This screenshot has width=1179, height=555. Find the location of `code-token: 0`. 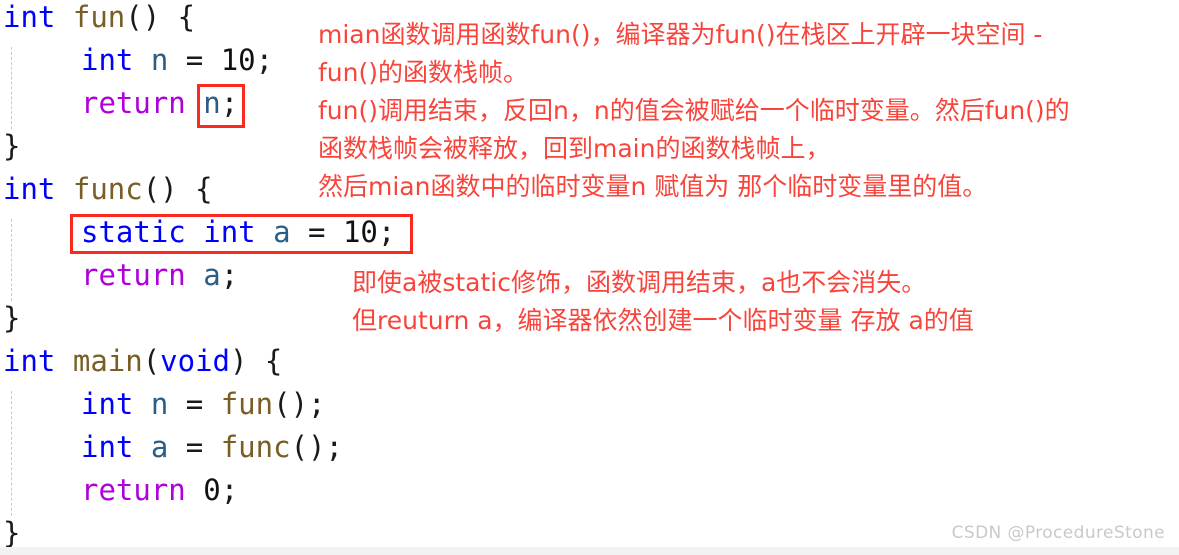

code-token: 0 is located at coordinates (212, 490).